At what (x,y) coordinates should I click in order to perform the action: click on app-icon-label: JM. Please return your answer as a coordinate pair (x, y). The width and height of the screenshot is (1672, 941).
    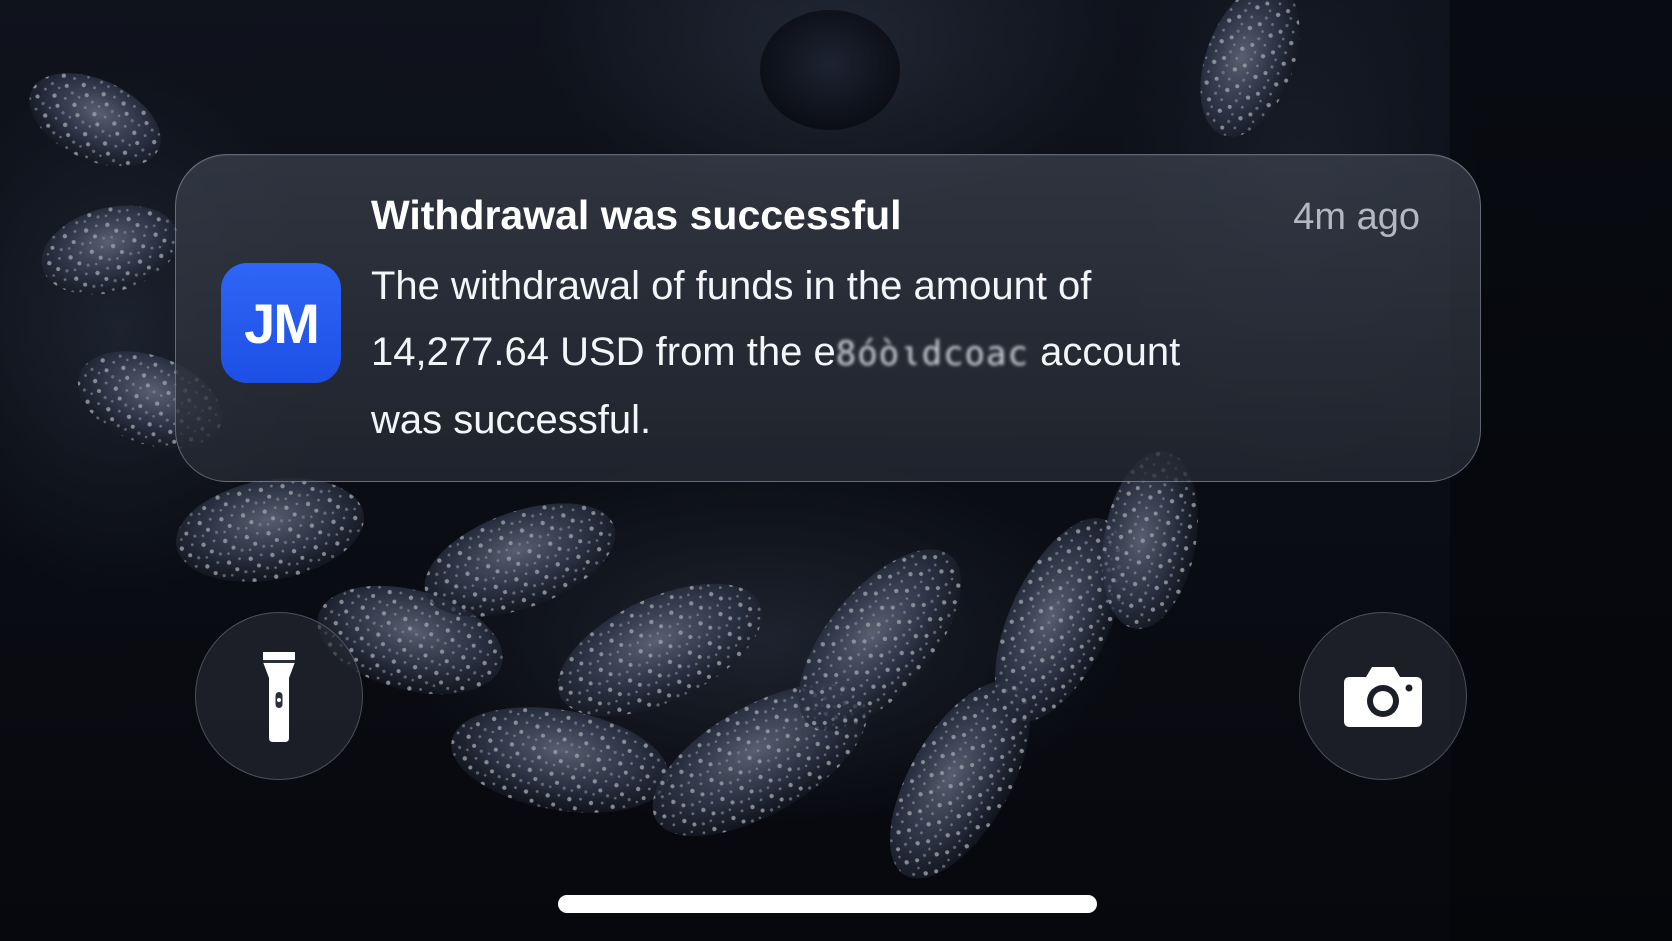
    Looking at the image, I should click on (282, 323).